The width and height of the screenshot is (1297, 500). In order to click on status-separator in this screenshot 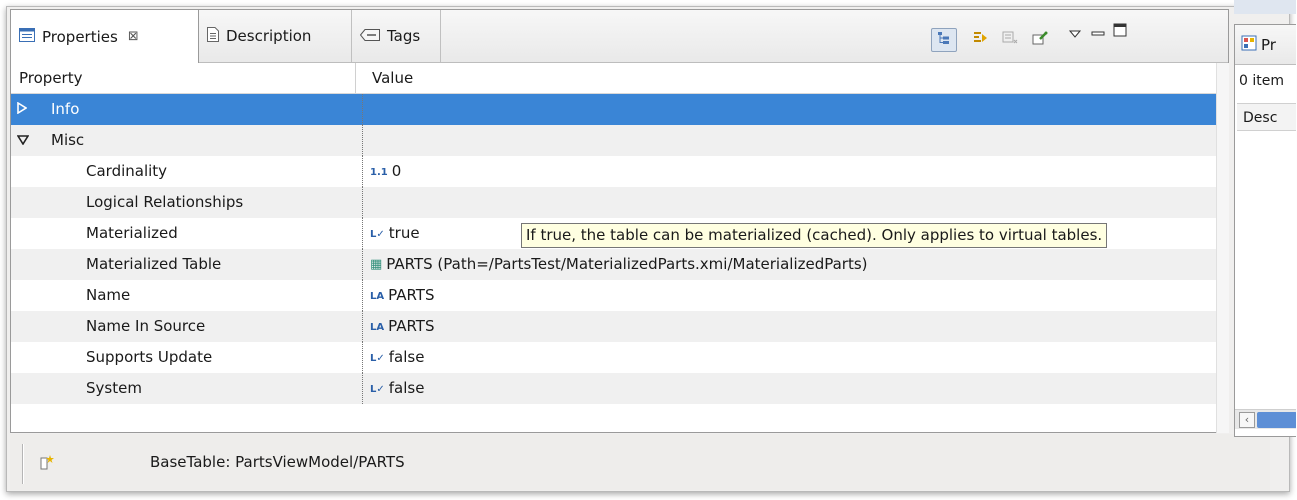, I will do `click(23, 464)`.